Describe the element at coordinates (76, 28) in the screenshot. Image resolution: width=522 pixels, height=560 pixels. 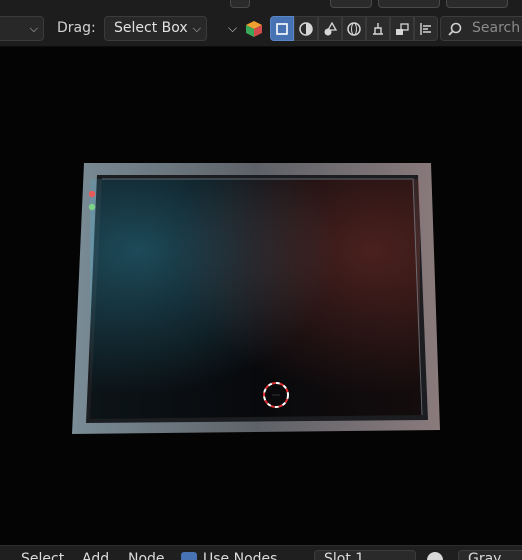
I see `drag-label: Drag:` at that location.